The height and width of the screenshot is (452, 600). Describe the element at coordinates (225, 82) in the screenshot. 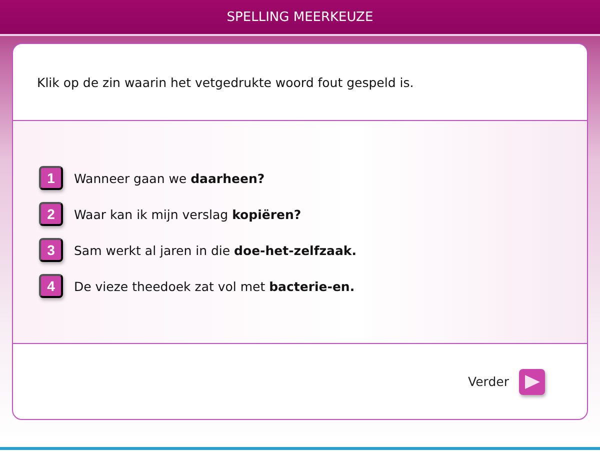

I see `instruction-text: Klik op de zin waarin het vetgedrukte woord fout gespeld is.` at that location.